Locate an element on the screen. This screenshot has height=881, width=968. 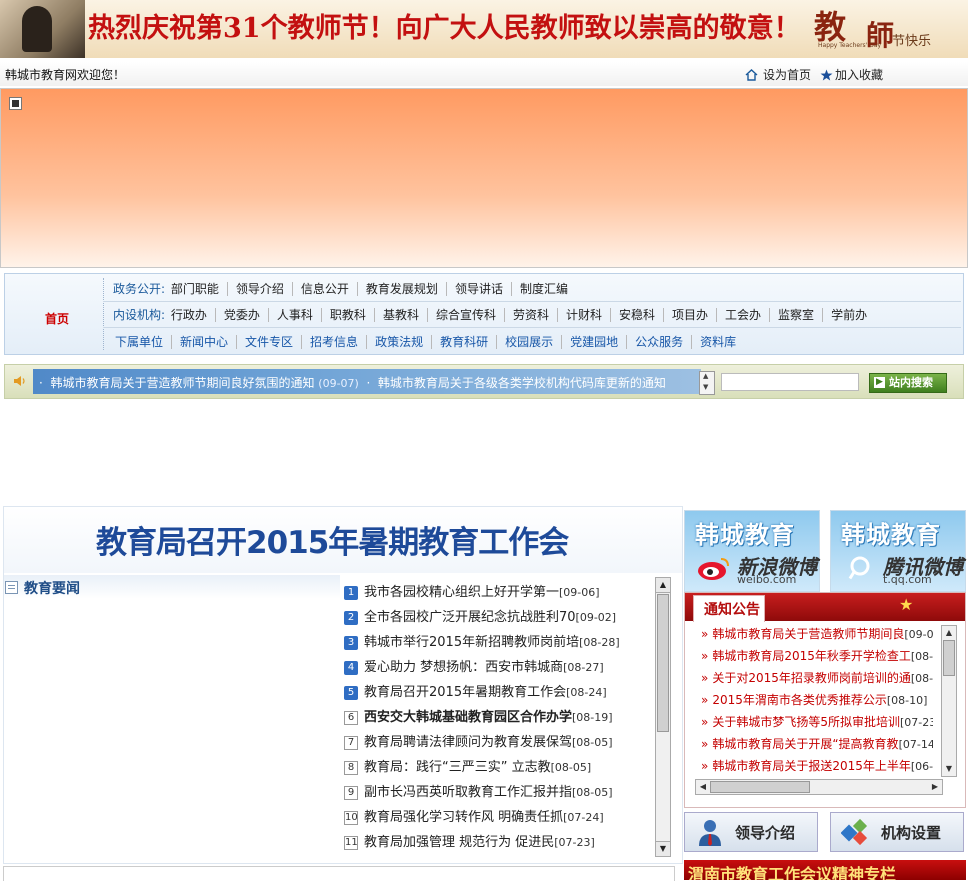
notice-item: »韩城市教育局关于开展“提高教育教[07-14] is located at coordinates (817, 745).